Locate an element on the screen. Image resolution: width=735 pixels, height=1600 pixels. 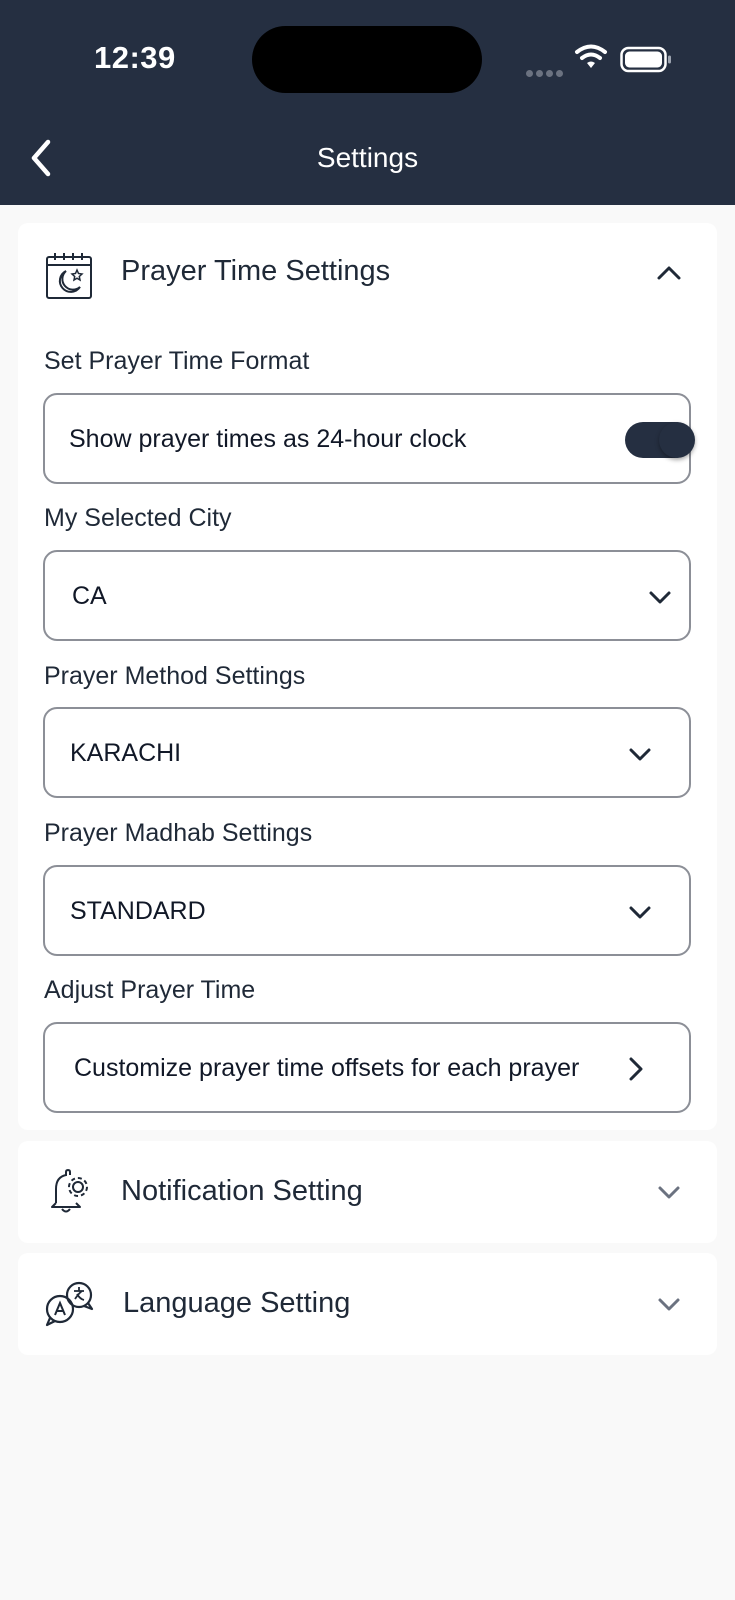
method-label: Prayer Method Settings is located at coordinates (175, 676).